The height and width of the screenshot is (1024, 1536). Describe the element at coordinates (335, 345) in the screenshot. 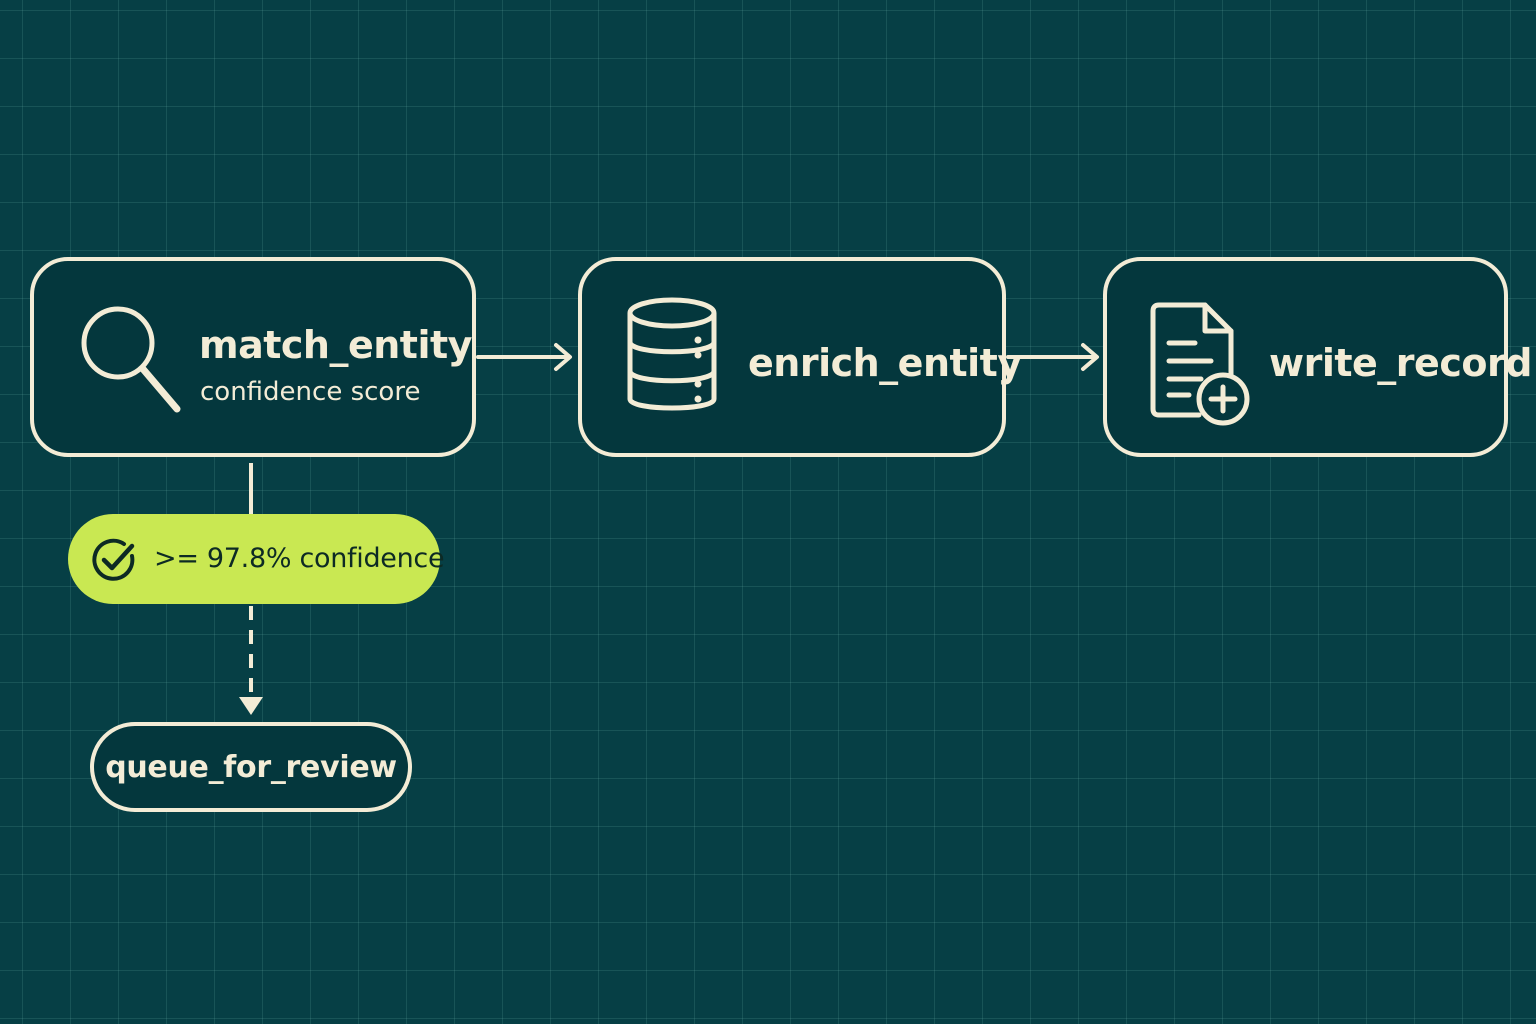

I see `node-title: match_entity` at that location.